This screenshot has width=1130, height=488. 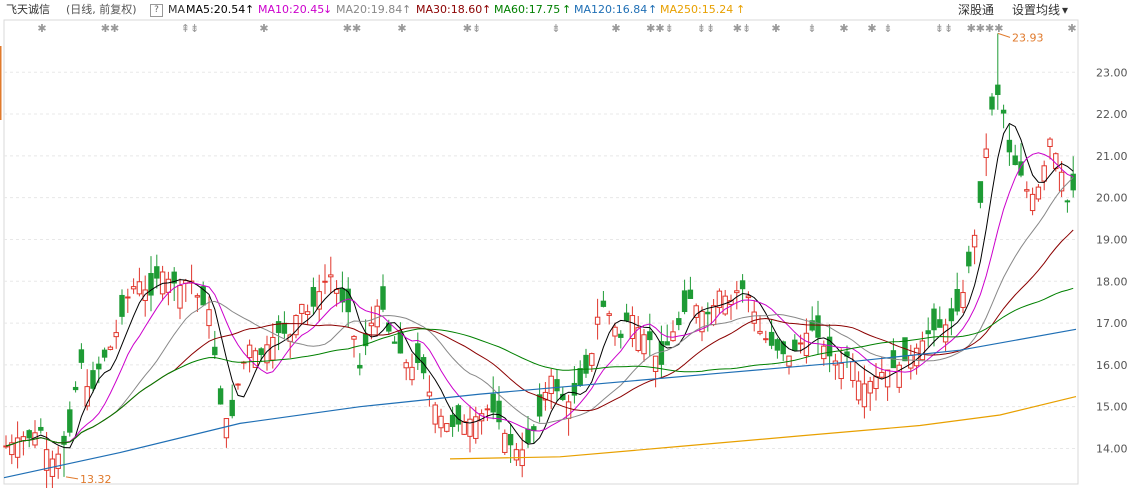 What do you see at coordinates (1112, 198) in the screenshot?
I see `y-tick-label: 20.00` at bounding box center [1112, 198].